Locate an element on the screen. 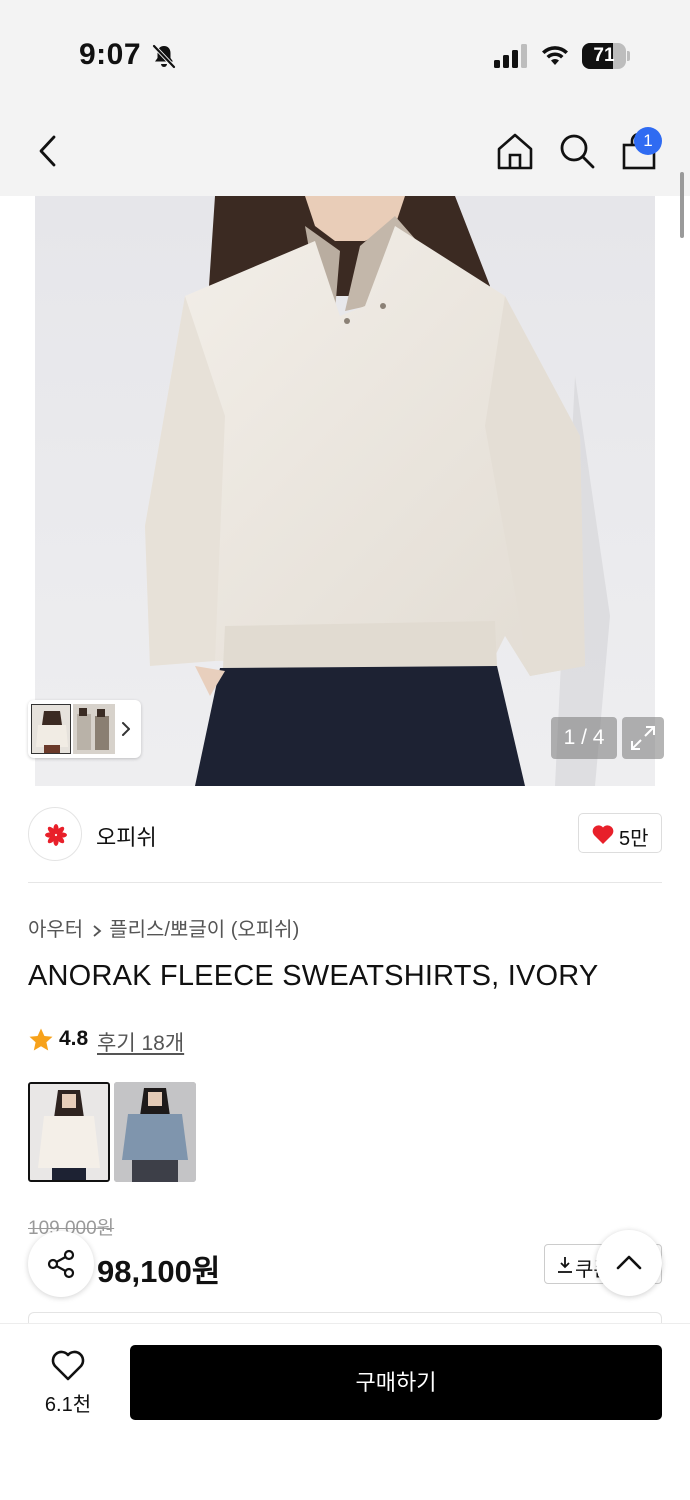 The width and height of the screenshot is (690, 1500). wifi-icon is located at coordinates (555, 55).